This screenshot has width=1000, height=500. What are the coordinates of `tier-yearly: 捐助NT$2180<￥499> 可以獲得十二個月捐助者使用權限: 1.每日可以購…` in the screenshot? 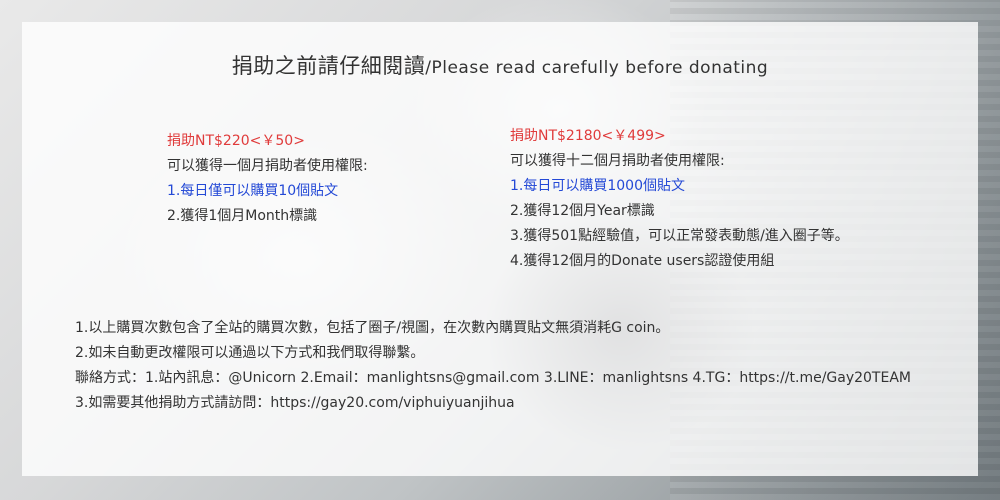 It's located at (679, 199).